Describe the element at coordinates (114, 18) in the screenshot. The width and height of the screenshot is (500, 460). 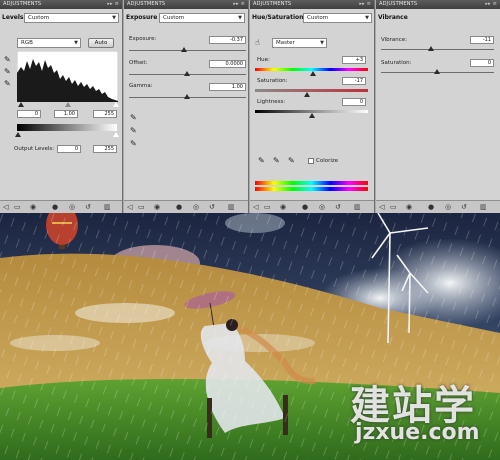
I see `chevron-down-icon: ▼` at that location.